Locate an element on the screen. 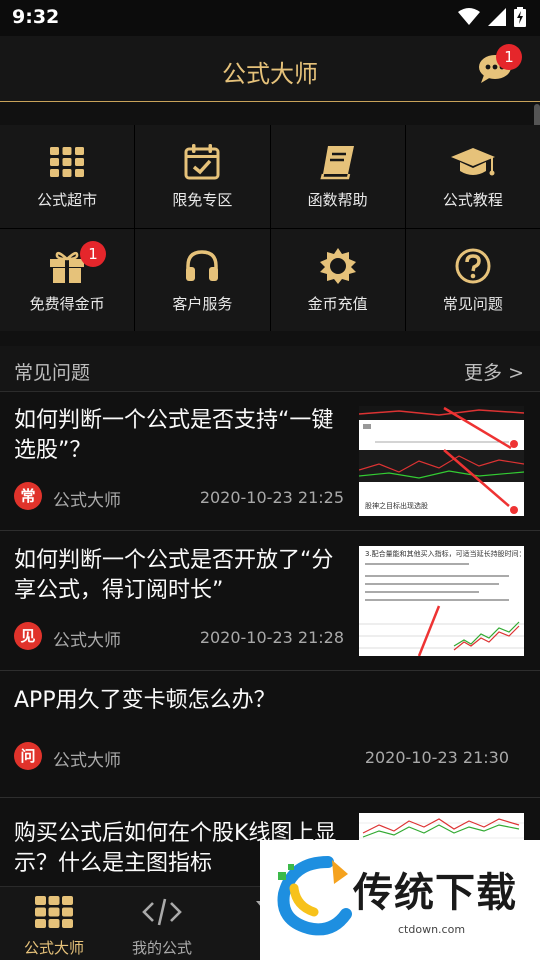 This screenshot has height=960, width=540. nav-label: 我的公式 is located at coordinates (161, 948).